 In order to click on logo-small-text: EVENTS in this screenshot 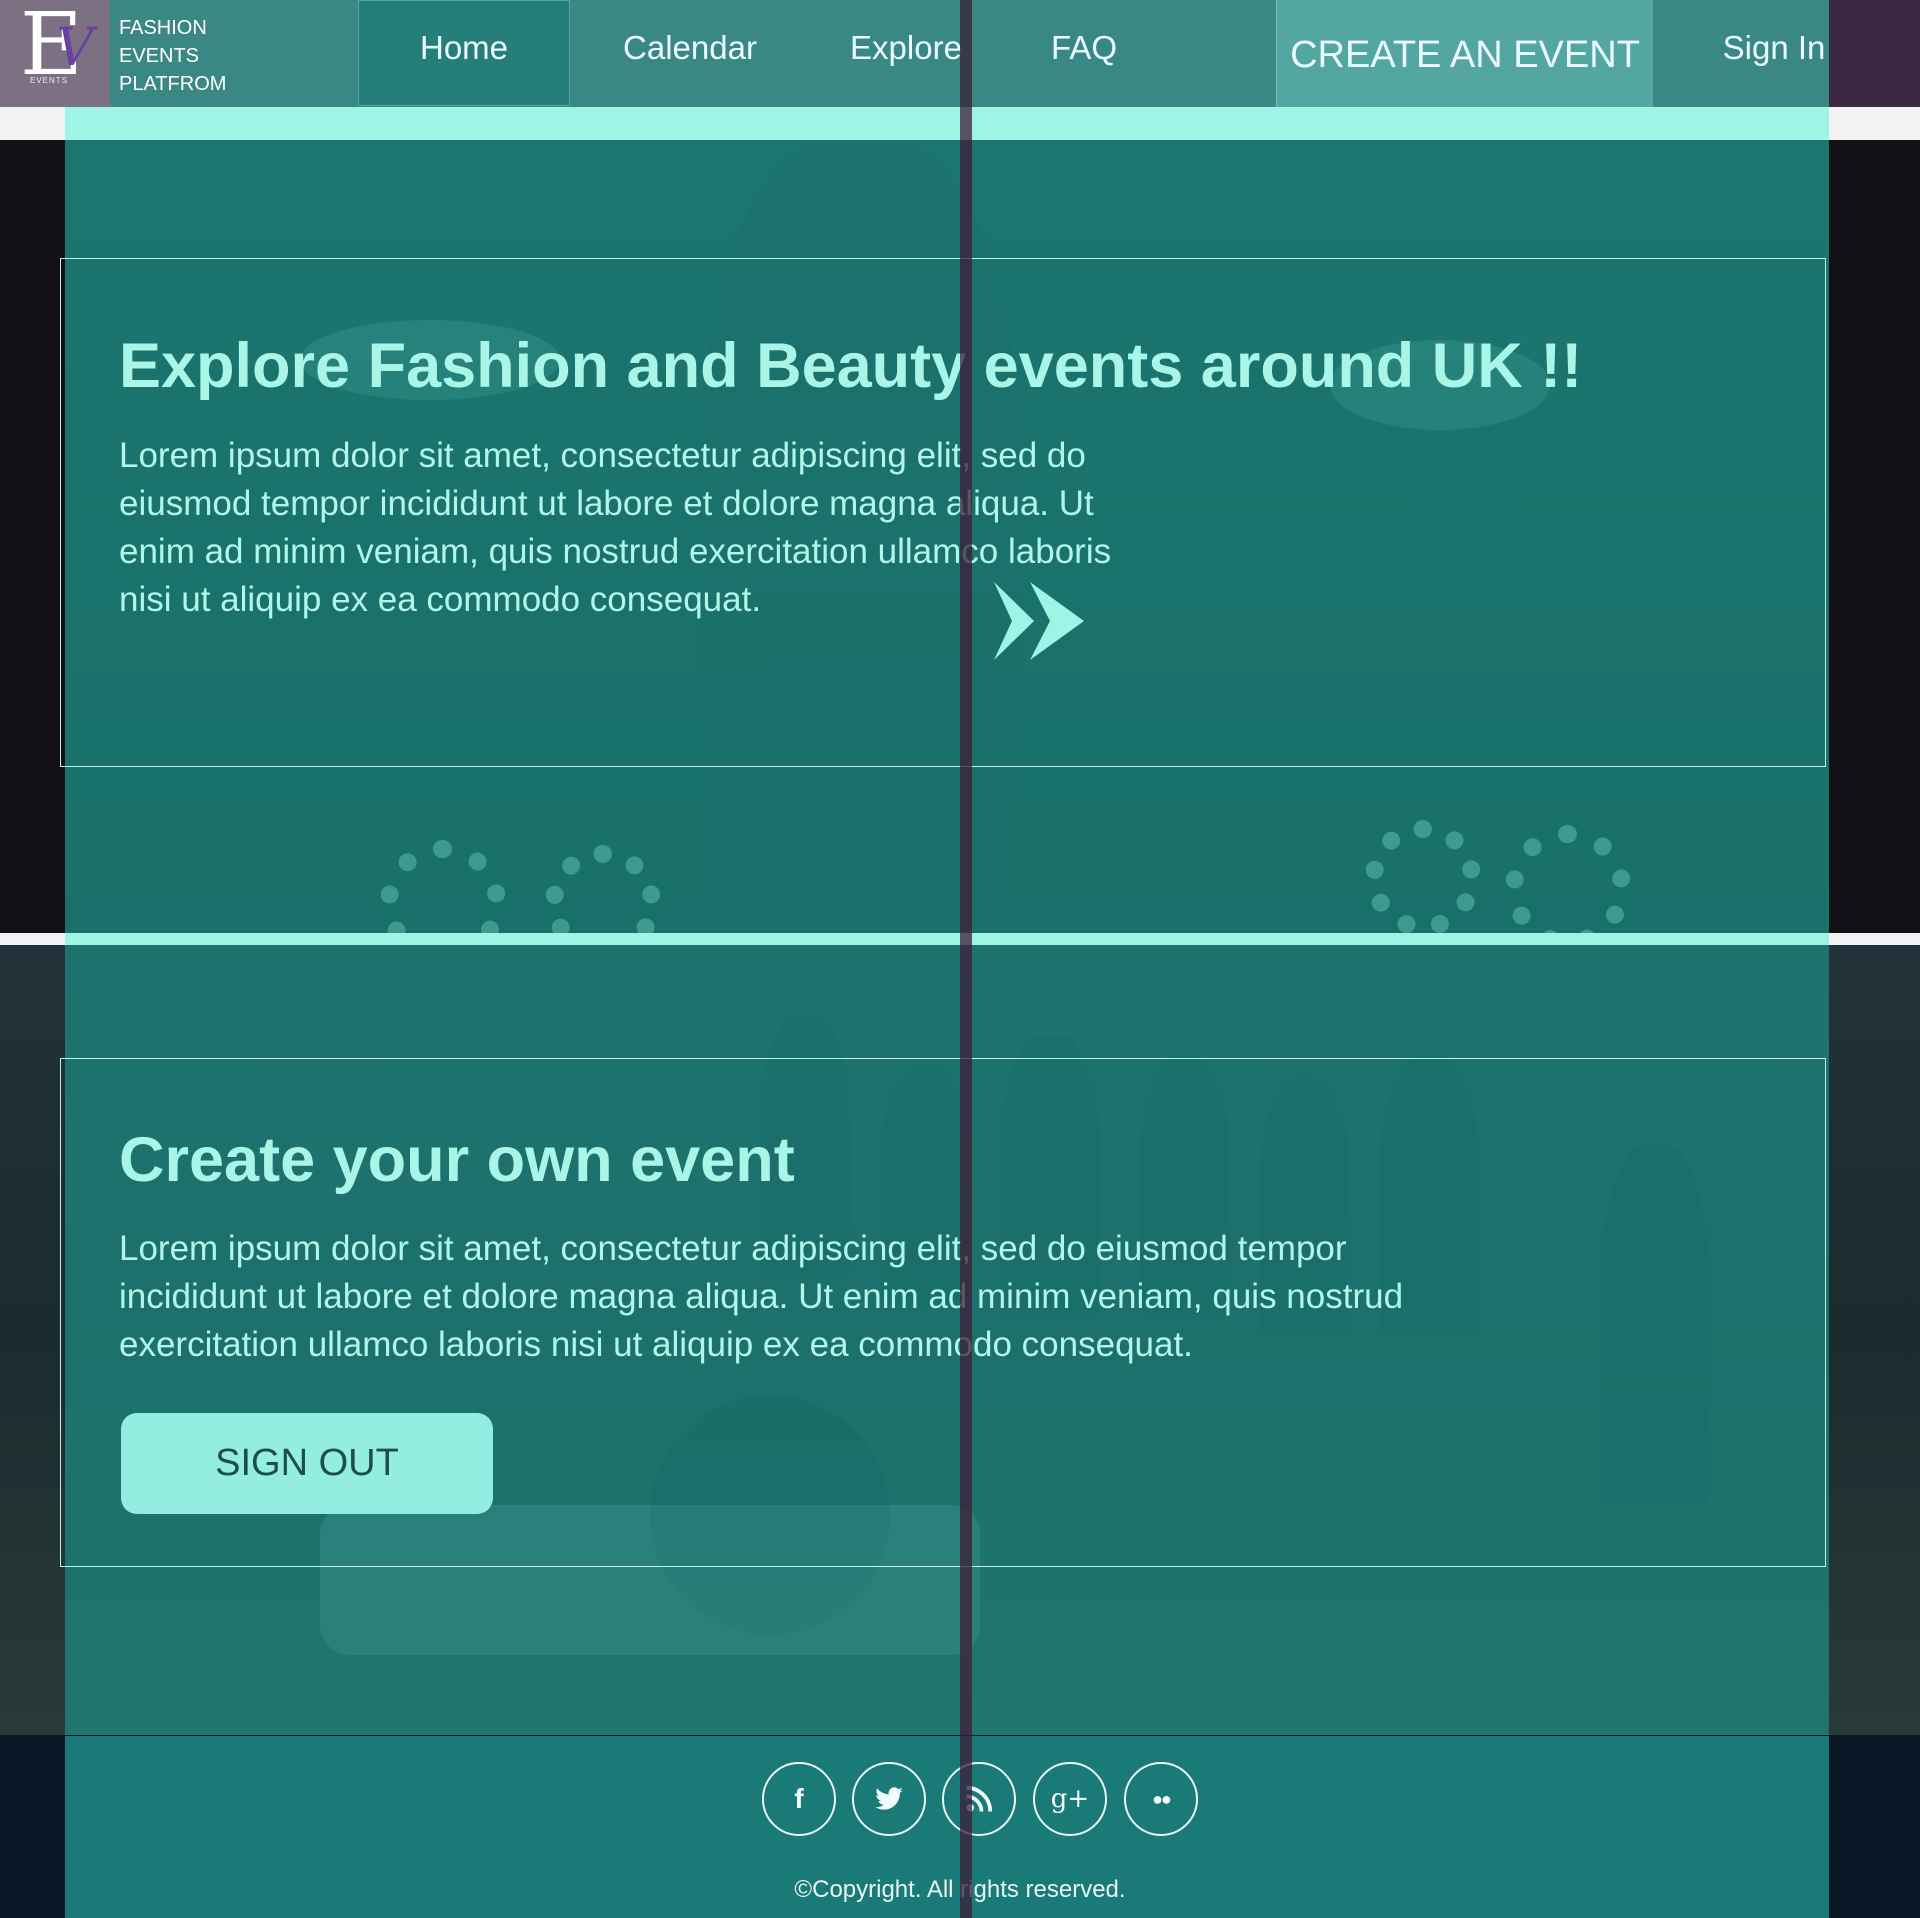, I will do `click(49, 80)`.